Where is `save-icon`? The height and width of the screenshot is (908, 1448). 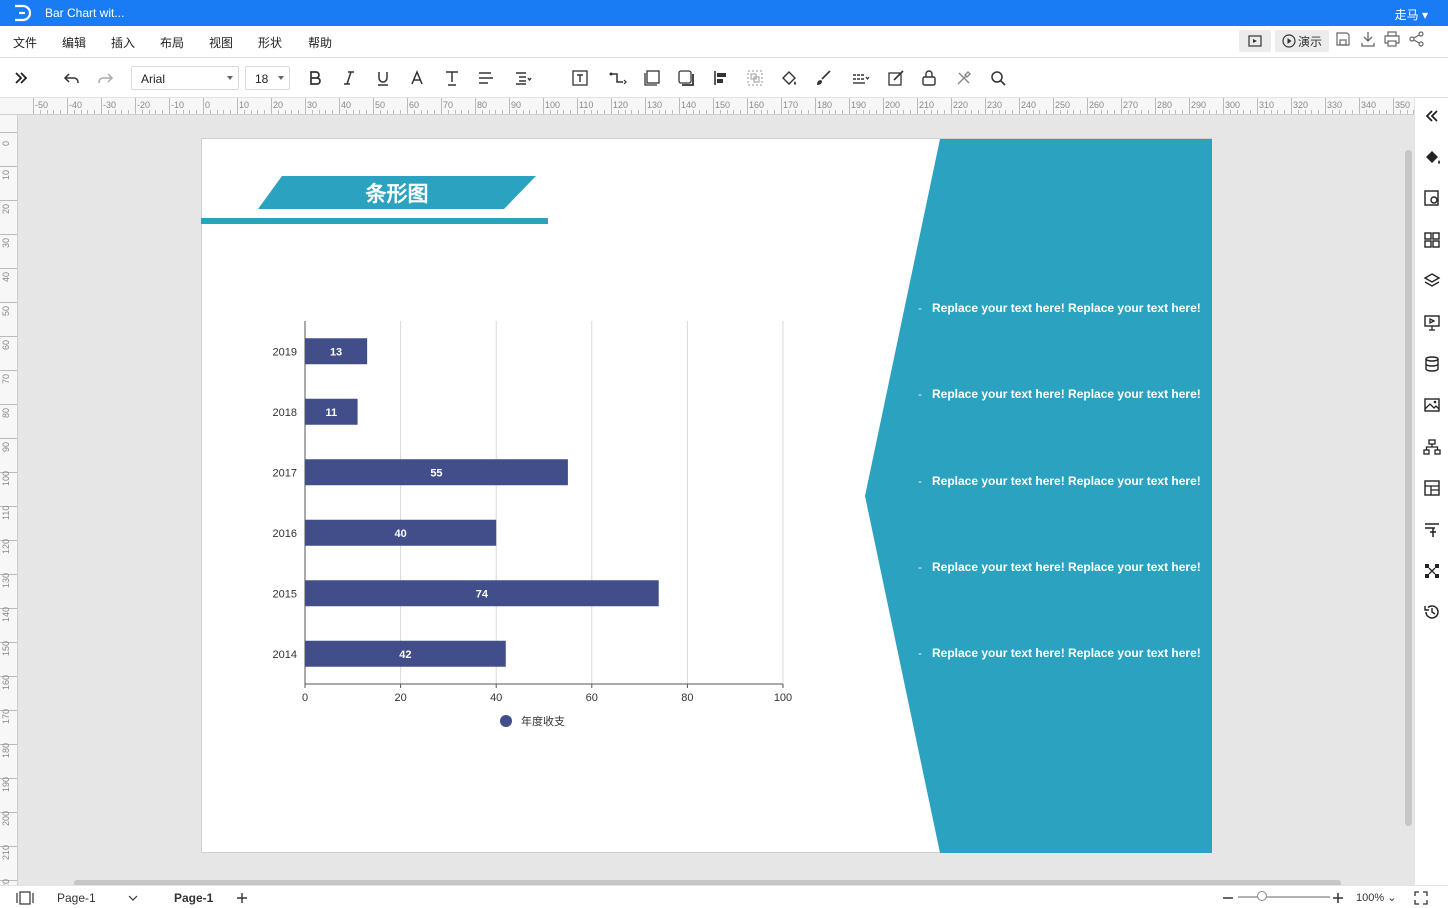
save-icon is located at coordinates (1343, 39).